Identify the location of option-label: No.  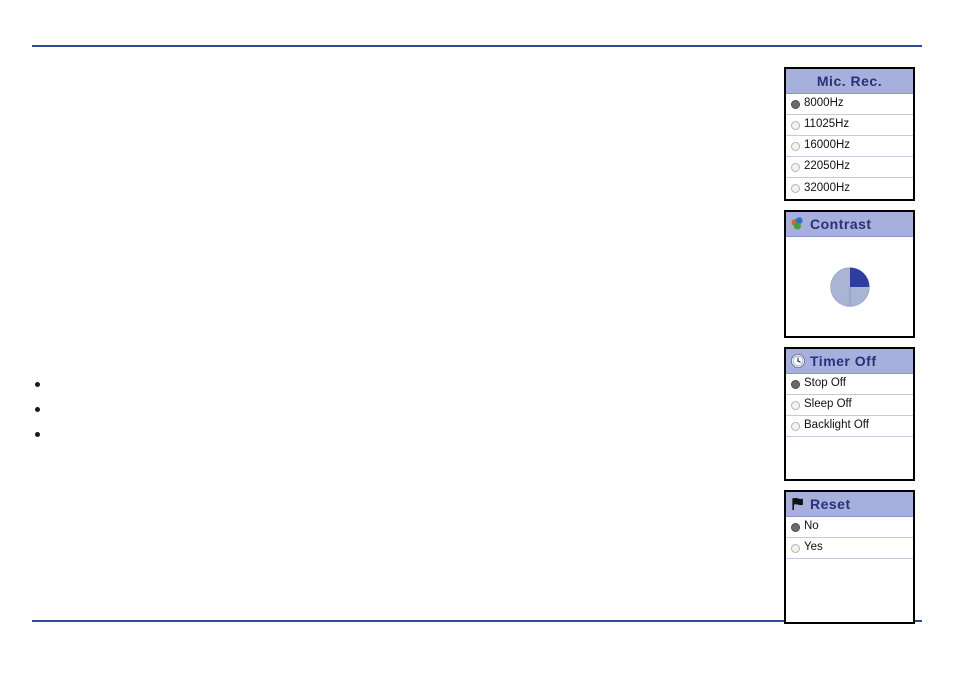
(811, 526).